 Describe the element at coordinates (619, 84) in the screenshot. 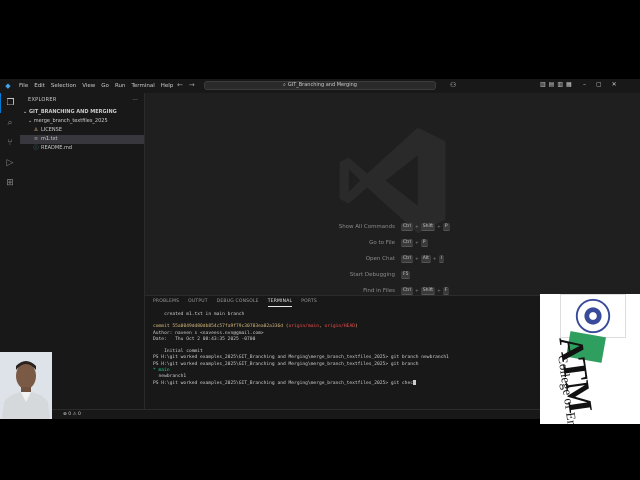

I see `close-icon: ✕` at that location.